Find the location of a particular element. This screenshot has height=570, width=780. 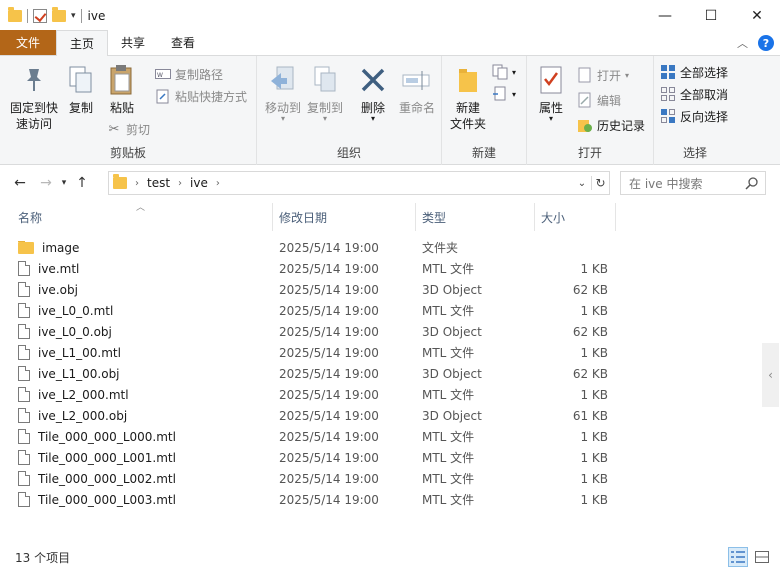

back-arrow-icon: ← is located at coordinates (20, 183).